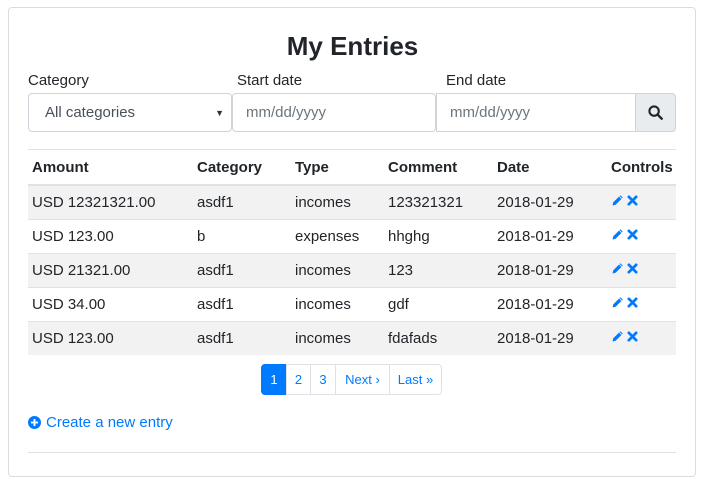  I want to click on end-date-input: mm/dd/yyyy, so click(536, 112).